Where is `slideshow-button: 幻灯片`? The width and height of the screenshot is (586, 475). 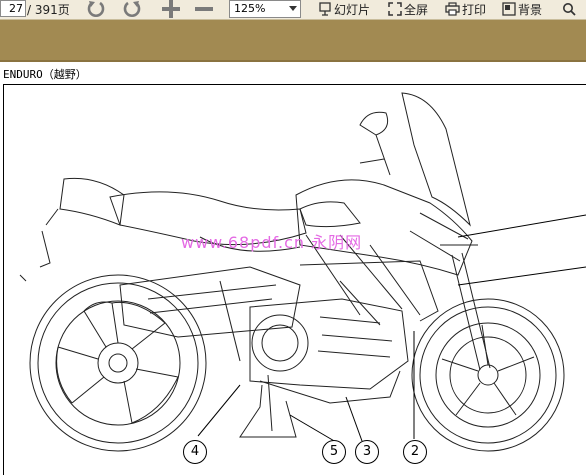
slideshow-button: 幻灯片 is located at coordinates (344, 9).